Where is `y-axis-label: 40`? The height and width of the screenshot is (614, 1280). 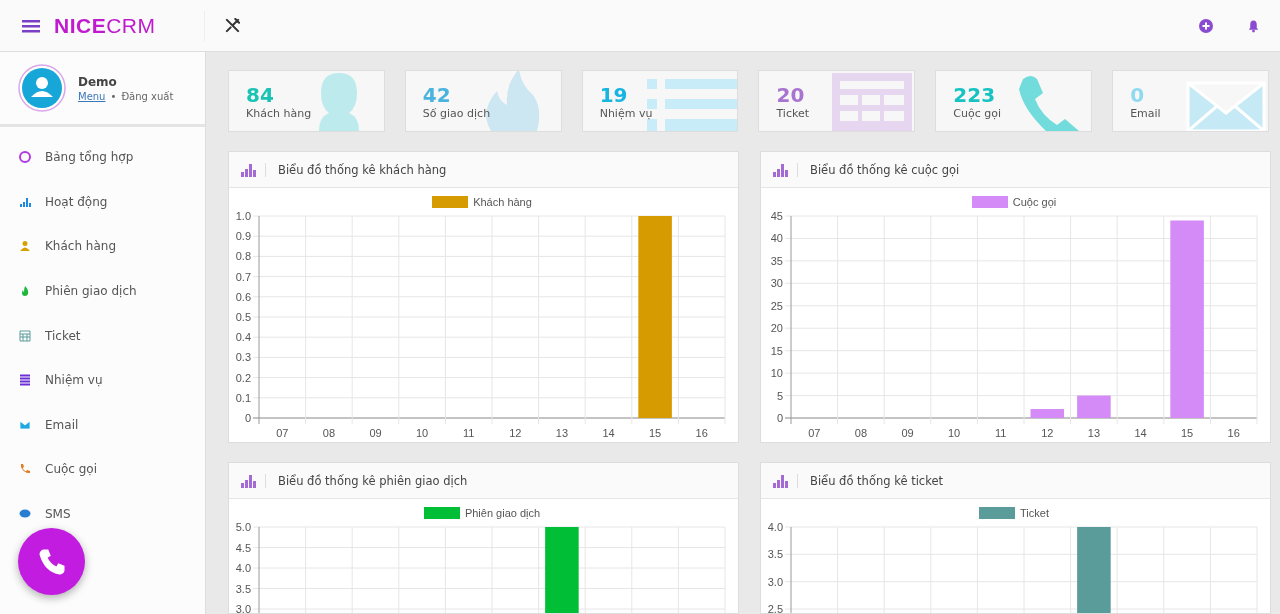
y-axis-label: 40 is located at coordinates (776, 238).